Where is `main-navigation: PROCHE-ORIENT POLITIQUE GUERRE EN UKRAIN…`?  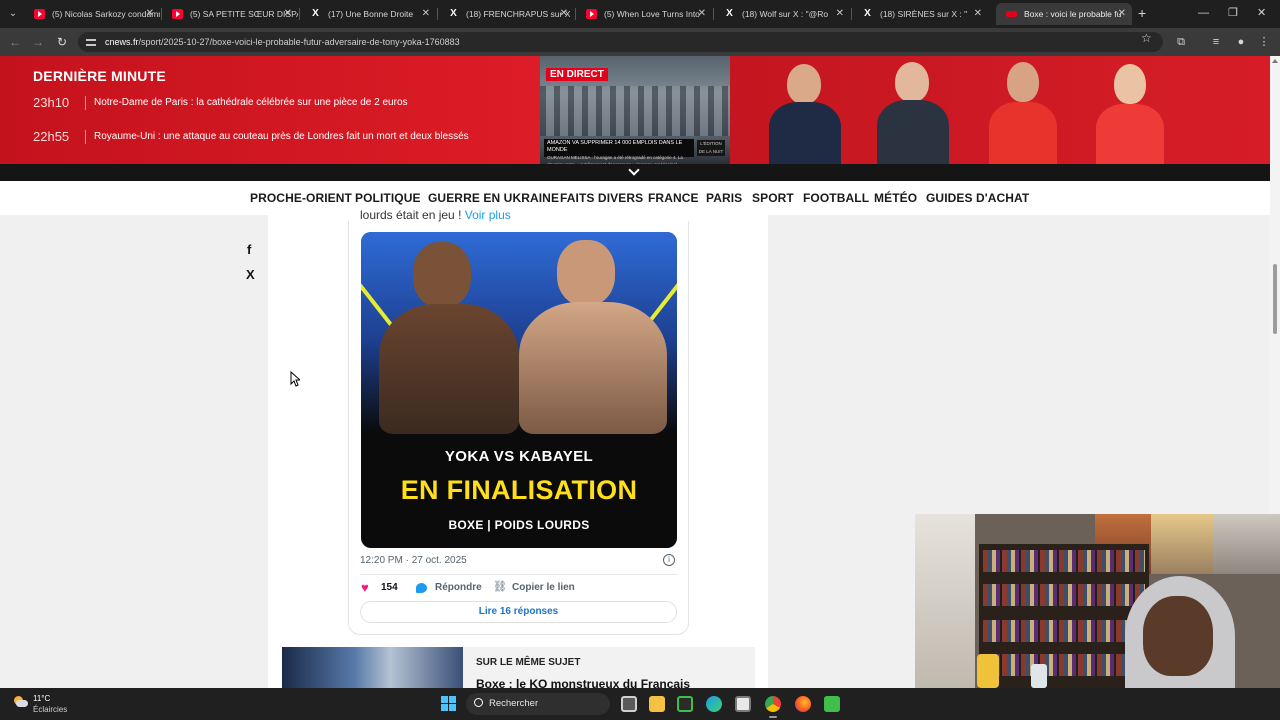
main-navigation: PROCHE-ORIENT POLITIQUE GUERRE EN UKRAIN… is located at coordinates (635, 198).